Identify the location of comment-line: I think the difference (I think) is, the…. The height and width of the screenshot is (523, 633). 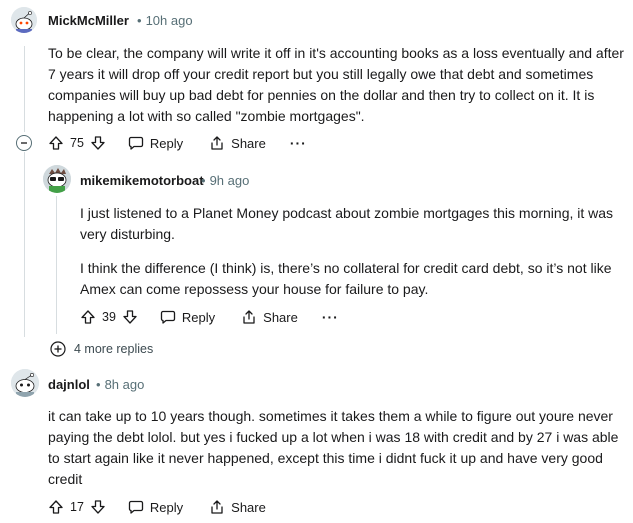
(346, 268).